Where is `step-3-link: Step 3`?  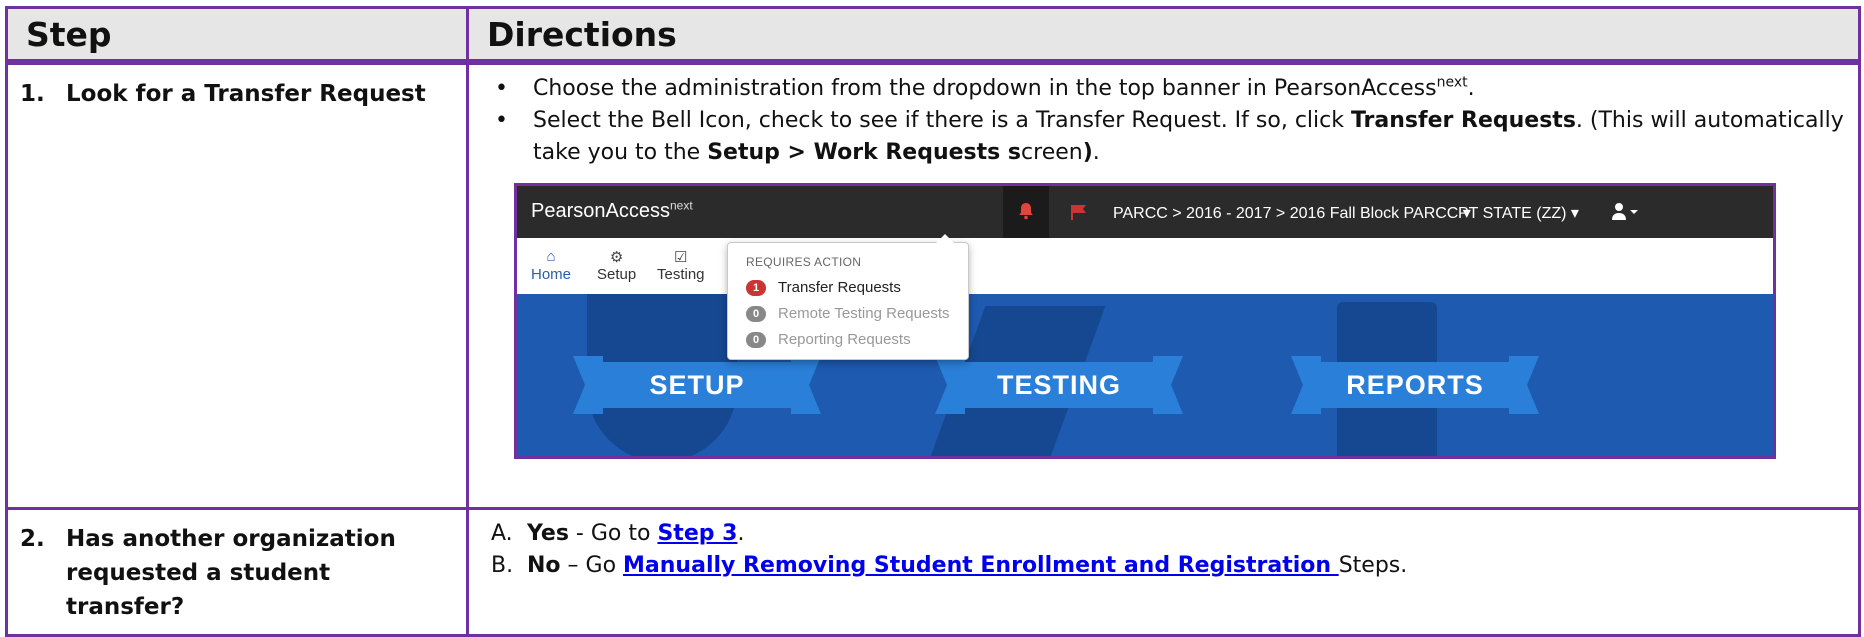
step-3-link: Step 3 is located at coordinates (697, 533).